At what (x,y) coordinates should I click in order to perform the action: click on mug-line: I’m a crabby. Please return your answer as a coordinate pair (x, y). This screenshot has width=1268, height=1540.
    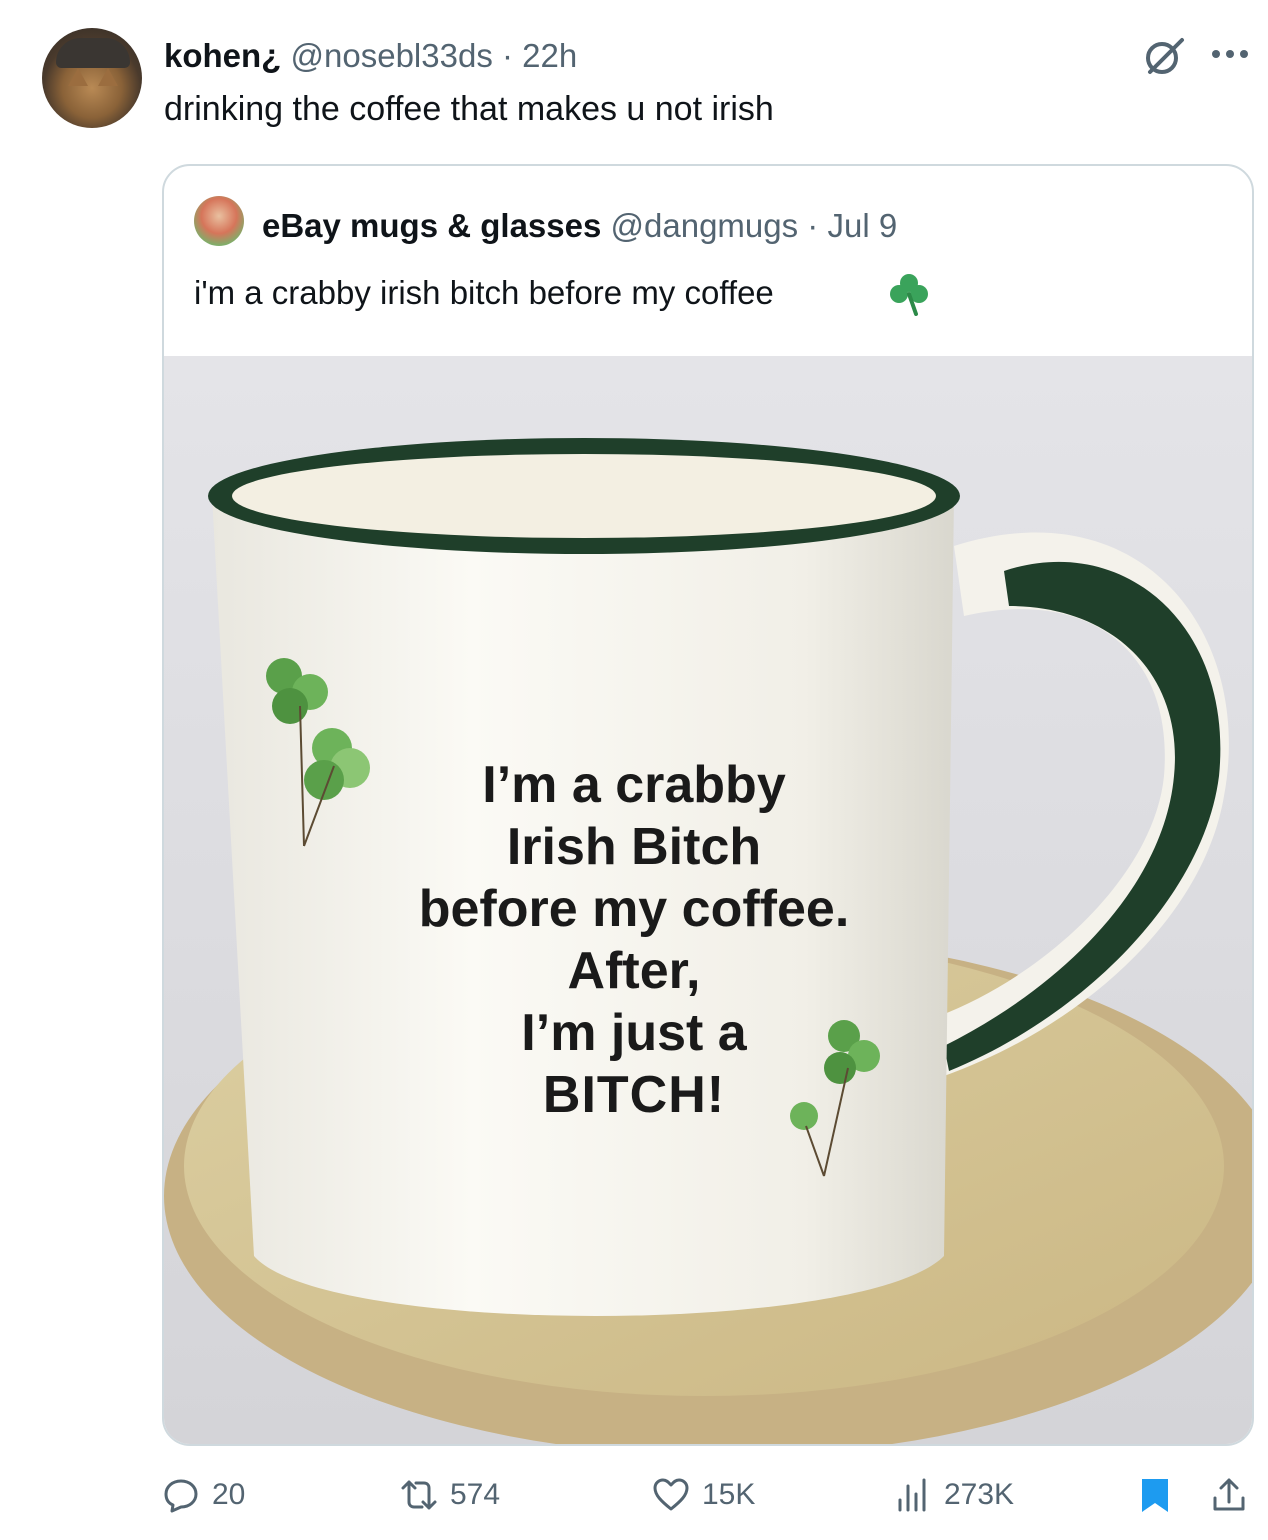
    Looking at the image, I should click on (634, 785).